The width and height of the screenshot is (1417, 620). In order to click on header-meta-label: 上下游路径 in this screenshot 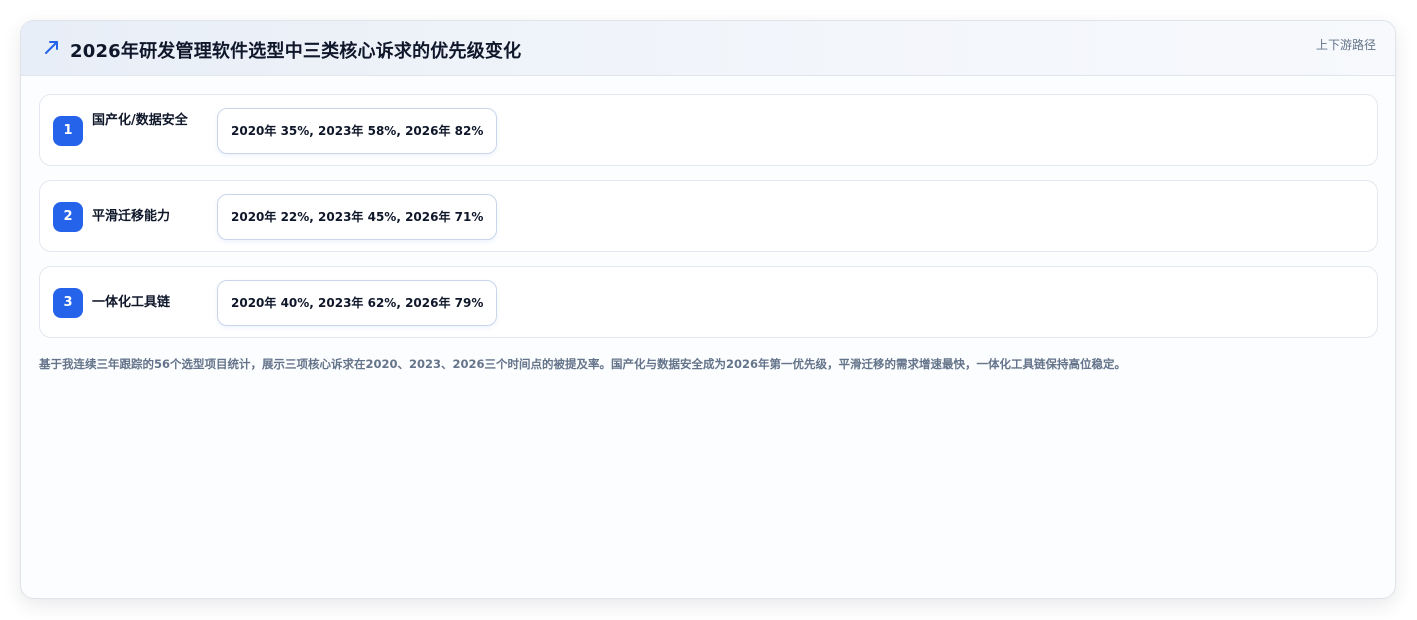, I will do `click(1345, 45)`.